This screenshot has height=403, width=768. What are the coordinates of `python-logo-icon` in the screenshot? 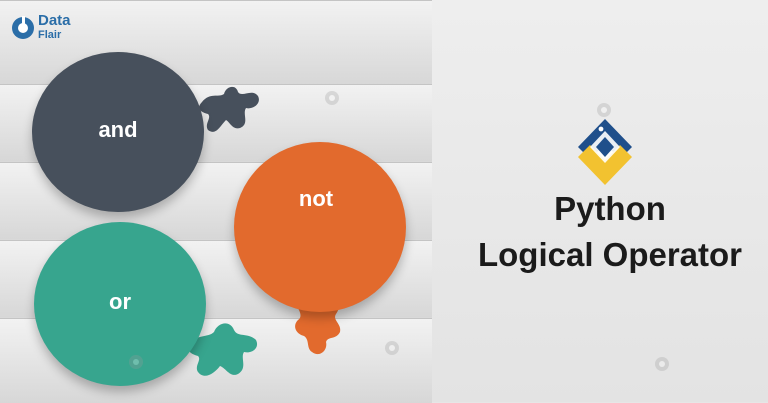 It's located at (605, 152).